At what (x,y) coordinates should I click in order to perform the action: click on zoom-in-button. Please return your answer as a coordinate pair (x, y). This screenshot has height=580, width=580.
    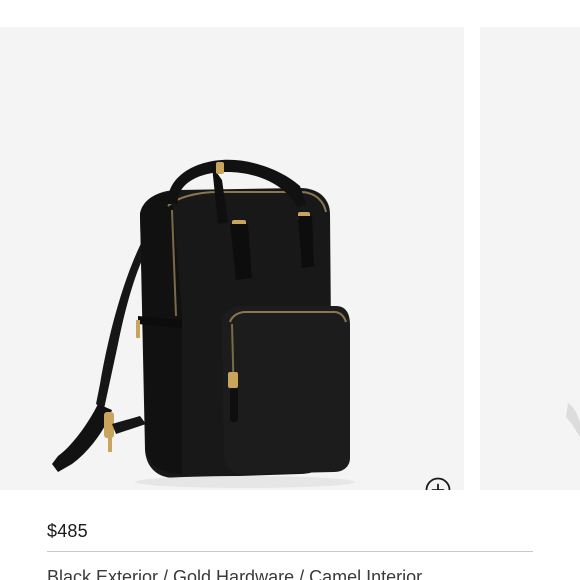
    Looking at the image, I should click on (441, 482).